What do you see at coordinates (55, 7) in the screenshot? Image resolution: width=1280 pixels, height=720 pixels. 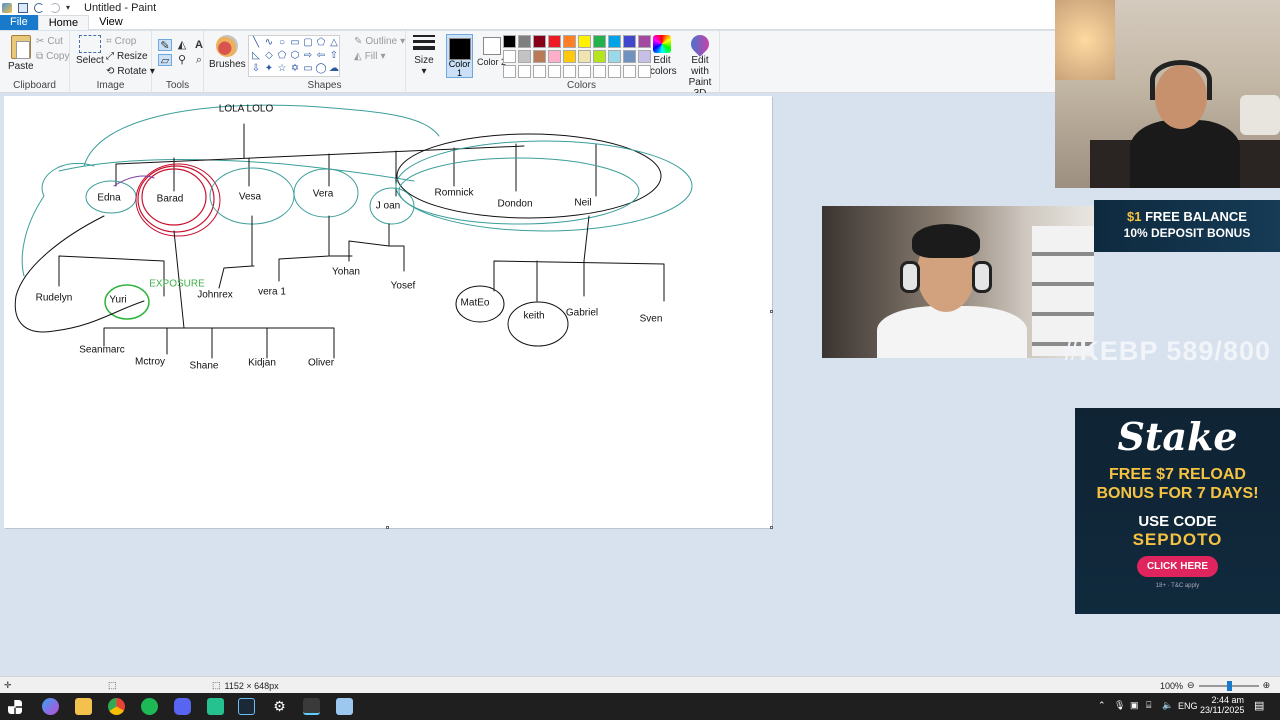 I see `redo-icon` at bounding box center [55, 7].